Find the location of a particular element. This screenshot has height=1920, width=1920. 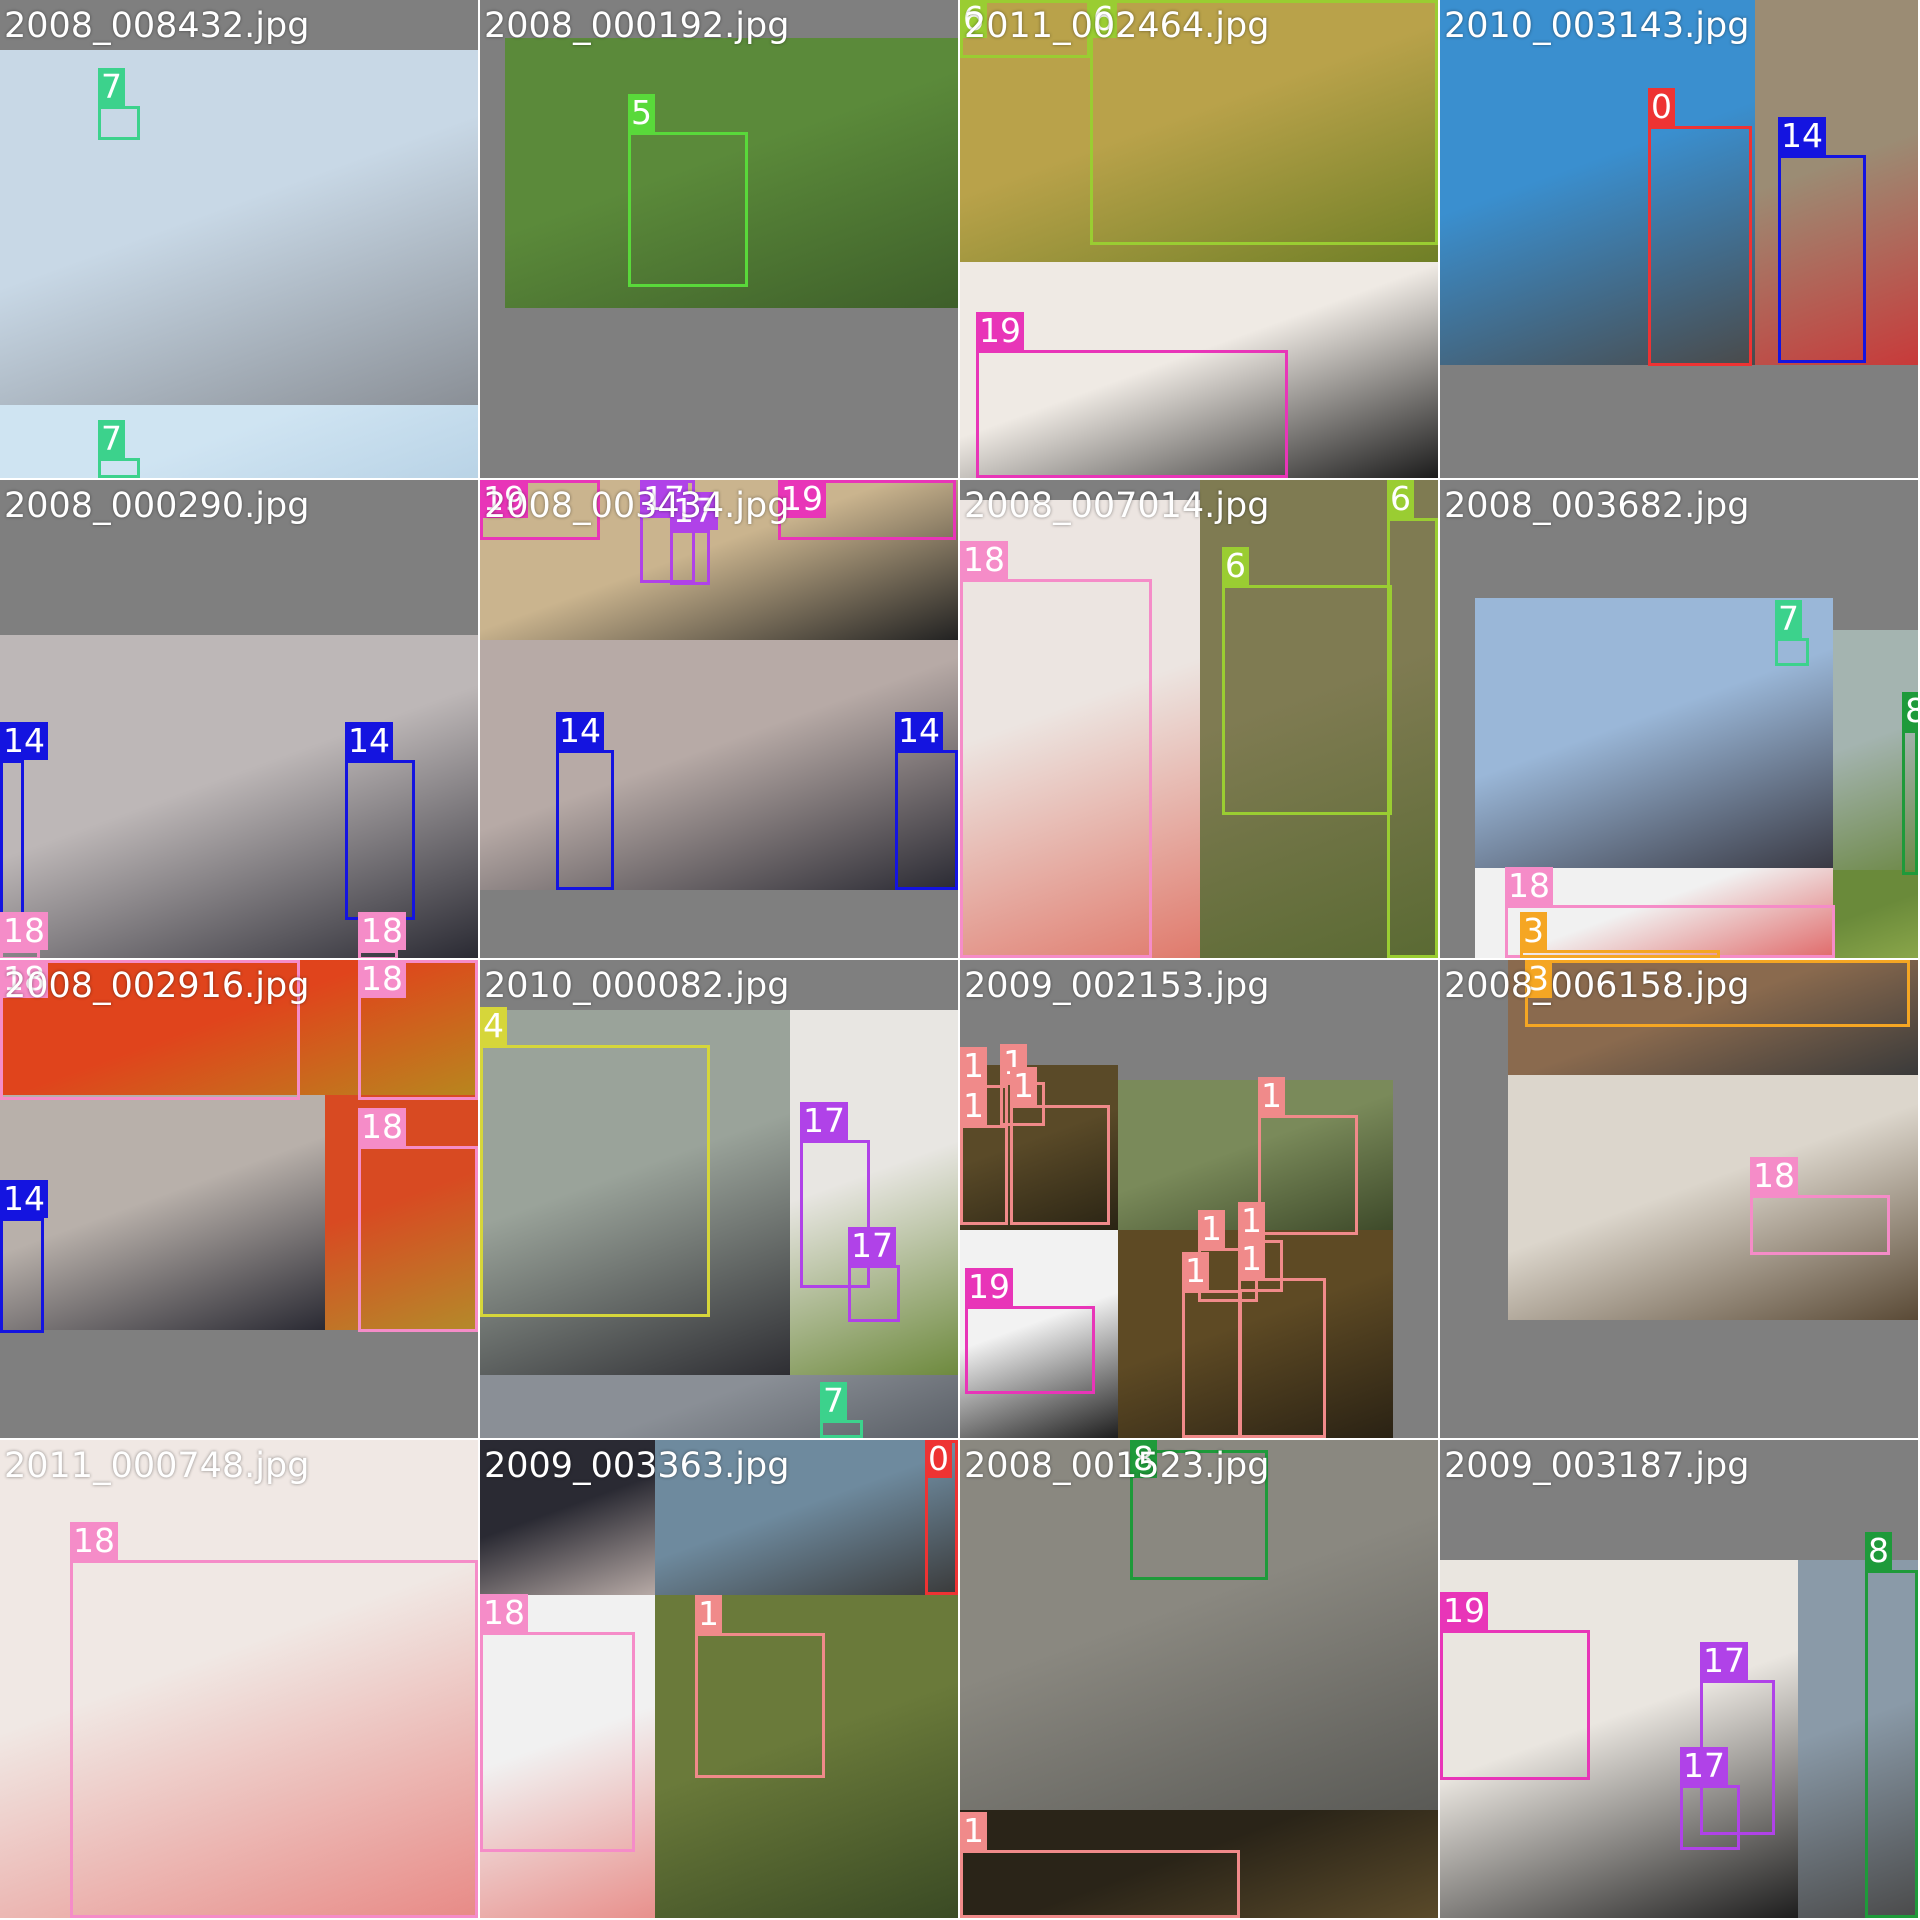

image-filename: 2010_000082.jpg is located at coordinates (637, 986).